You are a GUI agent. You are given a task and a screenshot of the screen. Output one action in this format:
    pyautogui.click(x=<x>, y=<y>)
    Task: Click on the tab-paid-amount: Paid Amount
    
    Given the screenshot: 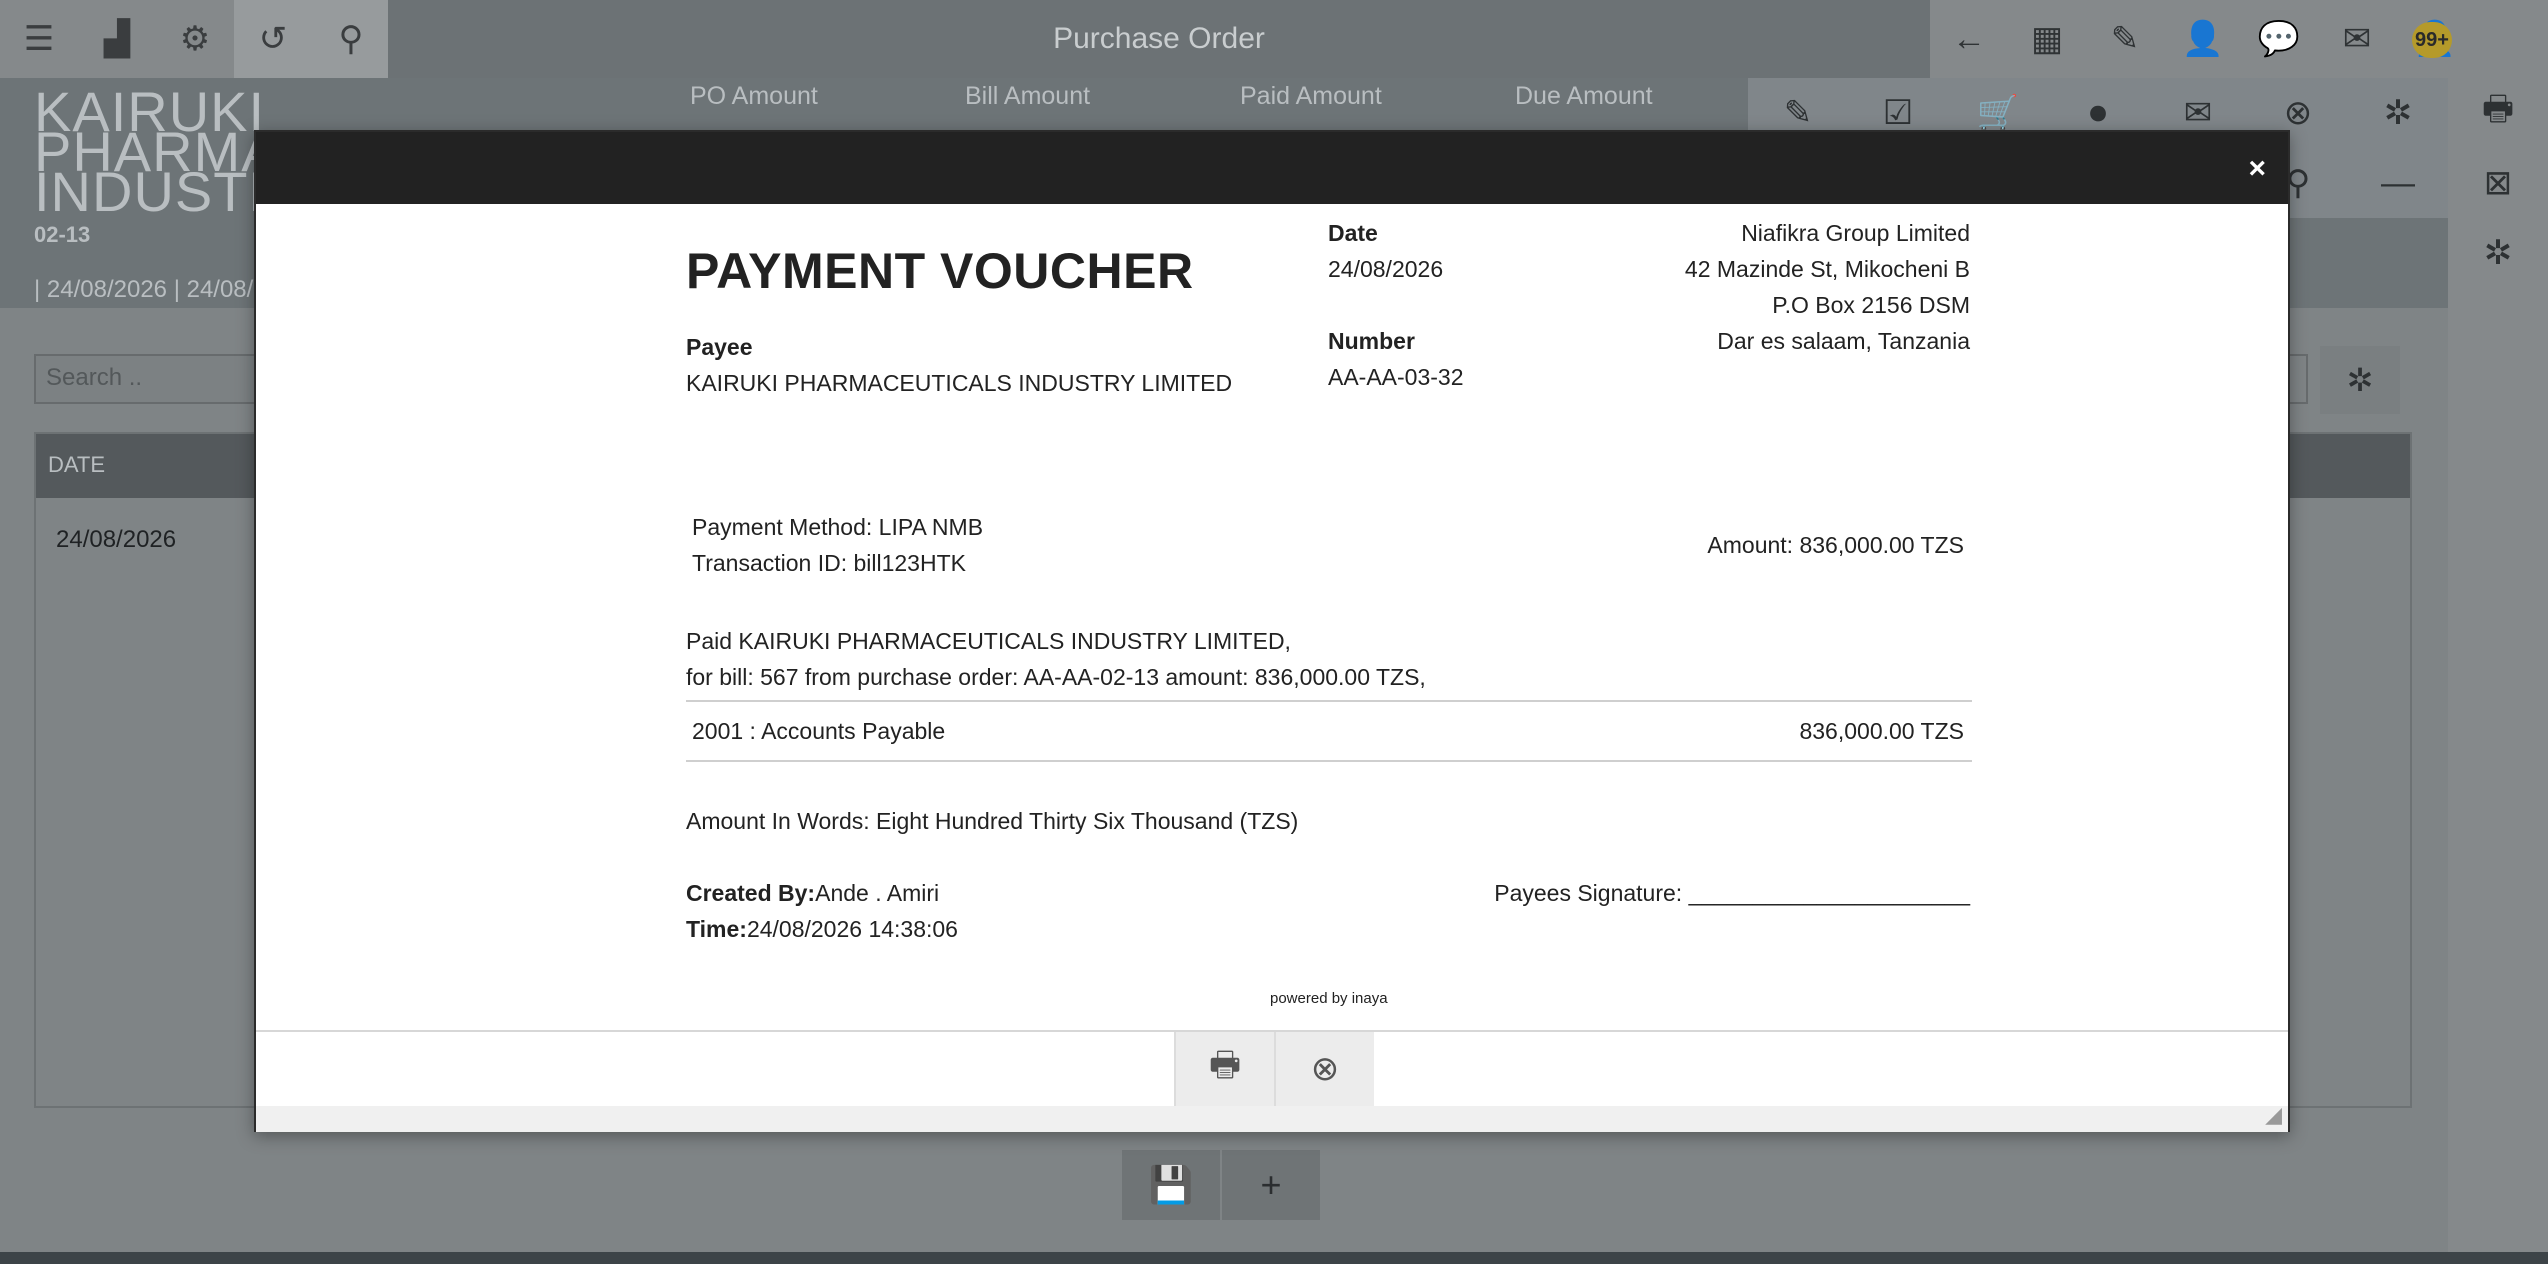 What is the action you would take?
    pyautogui.click(x=1377, y=96)
    